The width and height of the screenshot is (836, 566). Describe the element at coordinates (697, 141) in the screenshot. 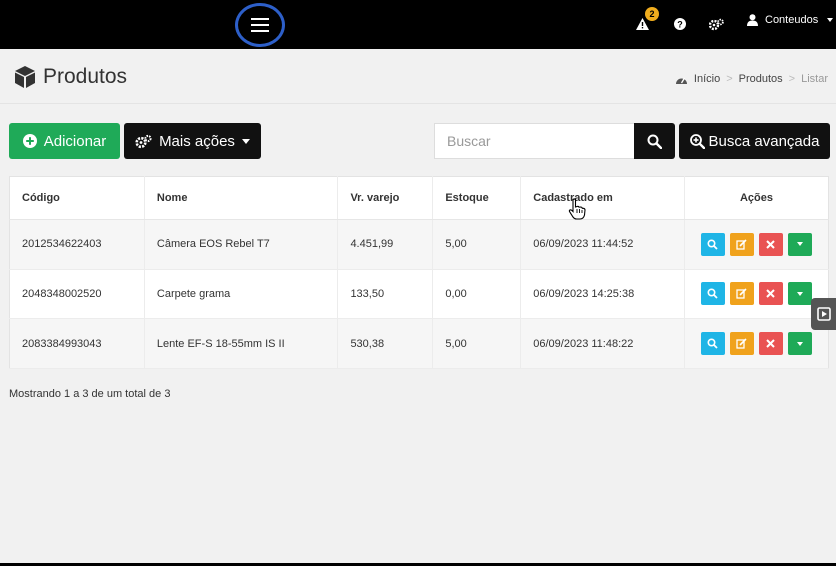

I see `search-plus-icon` at that location.